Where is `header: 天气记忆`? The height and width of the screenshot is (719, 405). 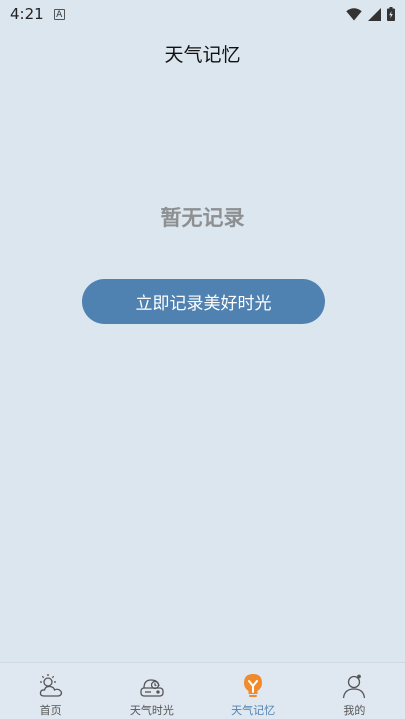 header: 天气记忆 is located at coordinates (202, 53).